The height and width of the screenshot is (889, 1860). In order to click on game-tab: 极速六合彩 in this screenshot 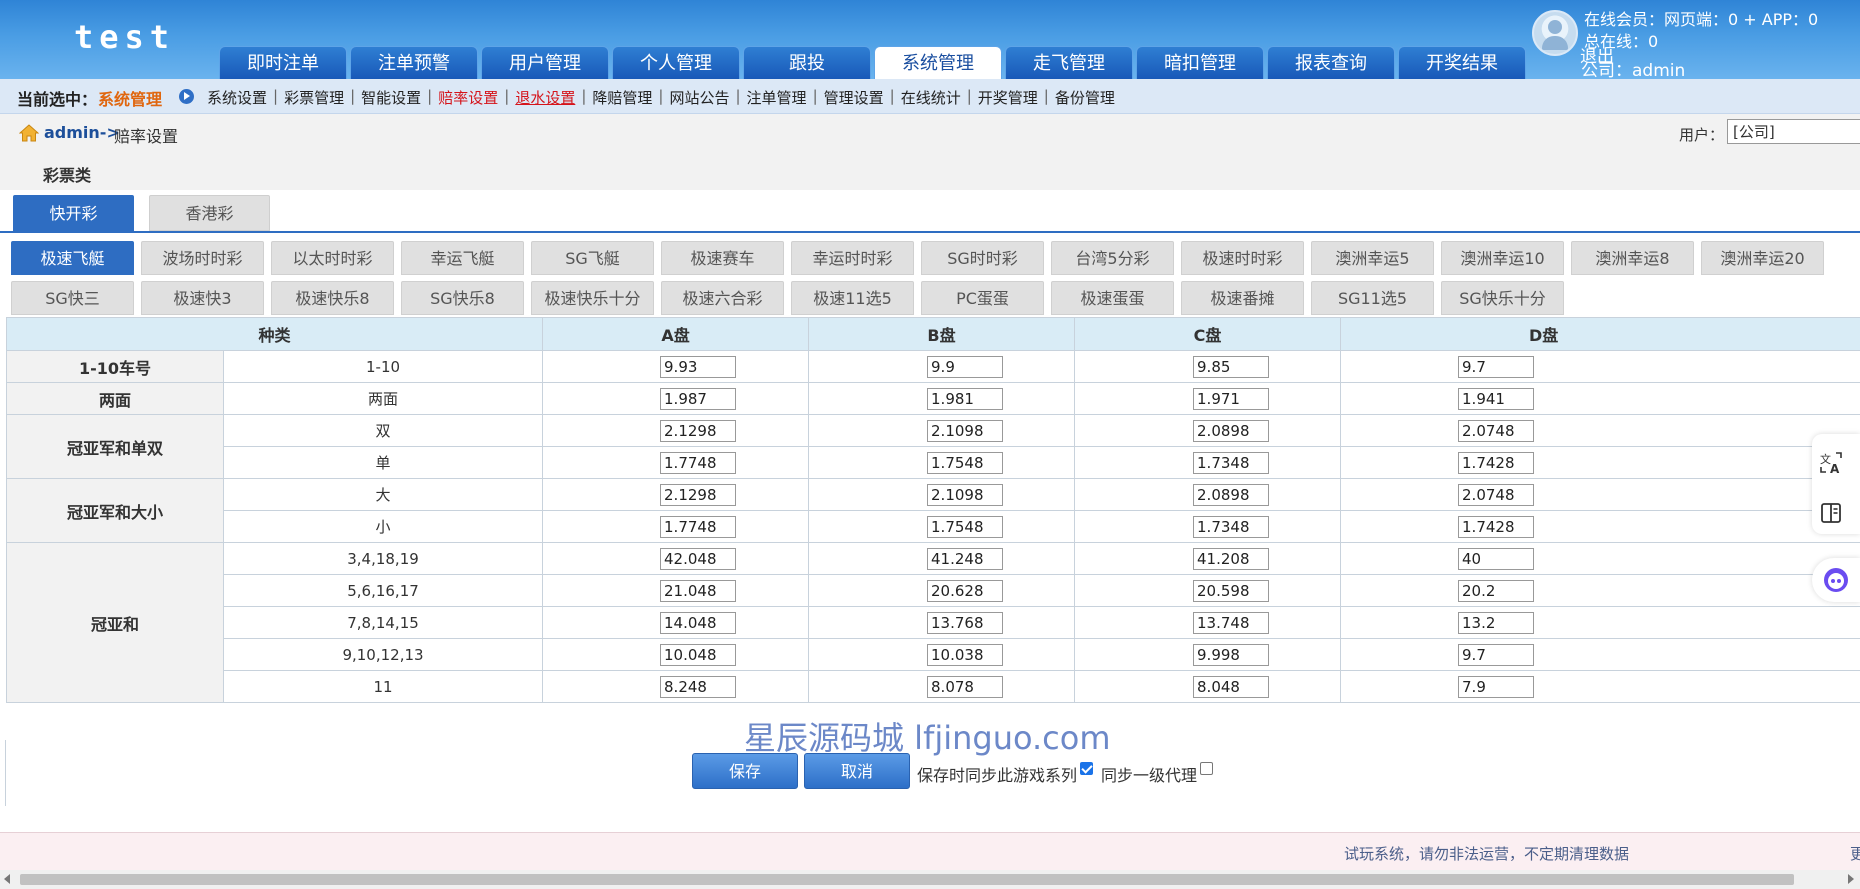, I will do `click(722, 298)`.